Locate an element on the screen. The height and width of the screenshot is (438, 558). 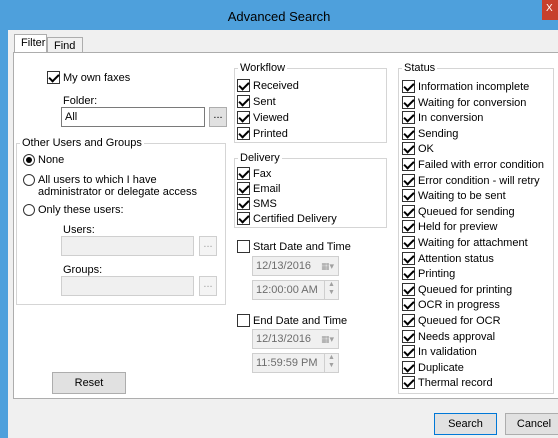
status-label-12: Printing is located at coordinates (437, 274).